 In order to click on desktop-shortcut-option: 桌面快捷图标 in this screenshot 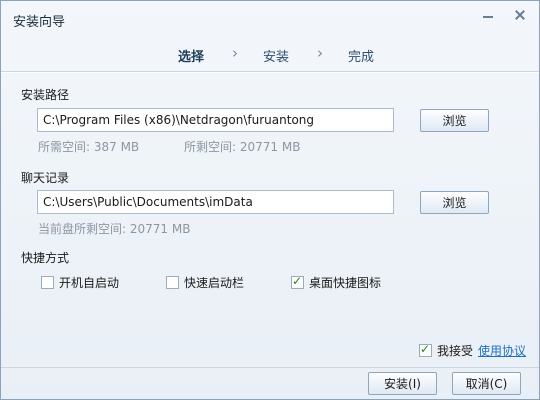, I will do `click(336, 282)`.